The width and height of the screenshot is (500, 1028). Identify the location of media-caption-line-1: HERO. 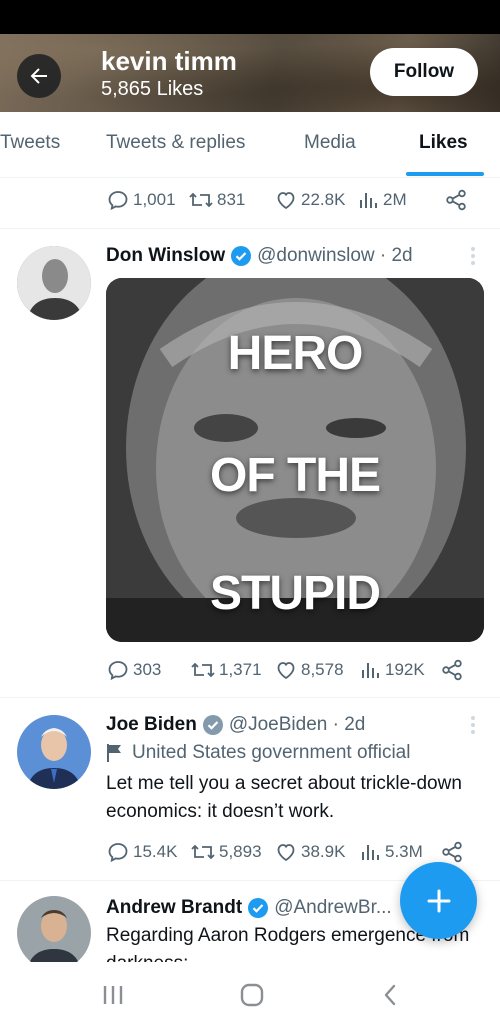
(295, 353).